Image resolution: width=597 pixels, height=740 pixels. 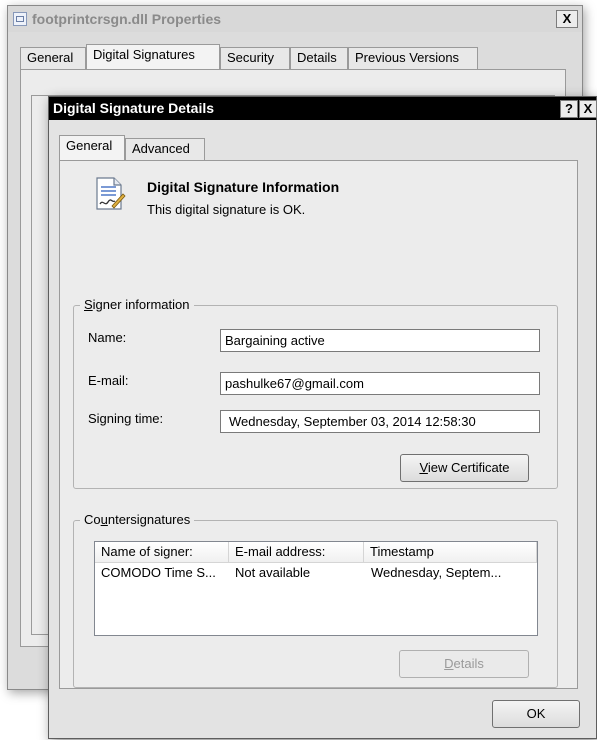 What do you see at coordinates (92, 519) in the screenshot?
I see `counter-legend-prefix: Co` at bounding box center [92, 519].